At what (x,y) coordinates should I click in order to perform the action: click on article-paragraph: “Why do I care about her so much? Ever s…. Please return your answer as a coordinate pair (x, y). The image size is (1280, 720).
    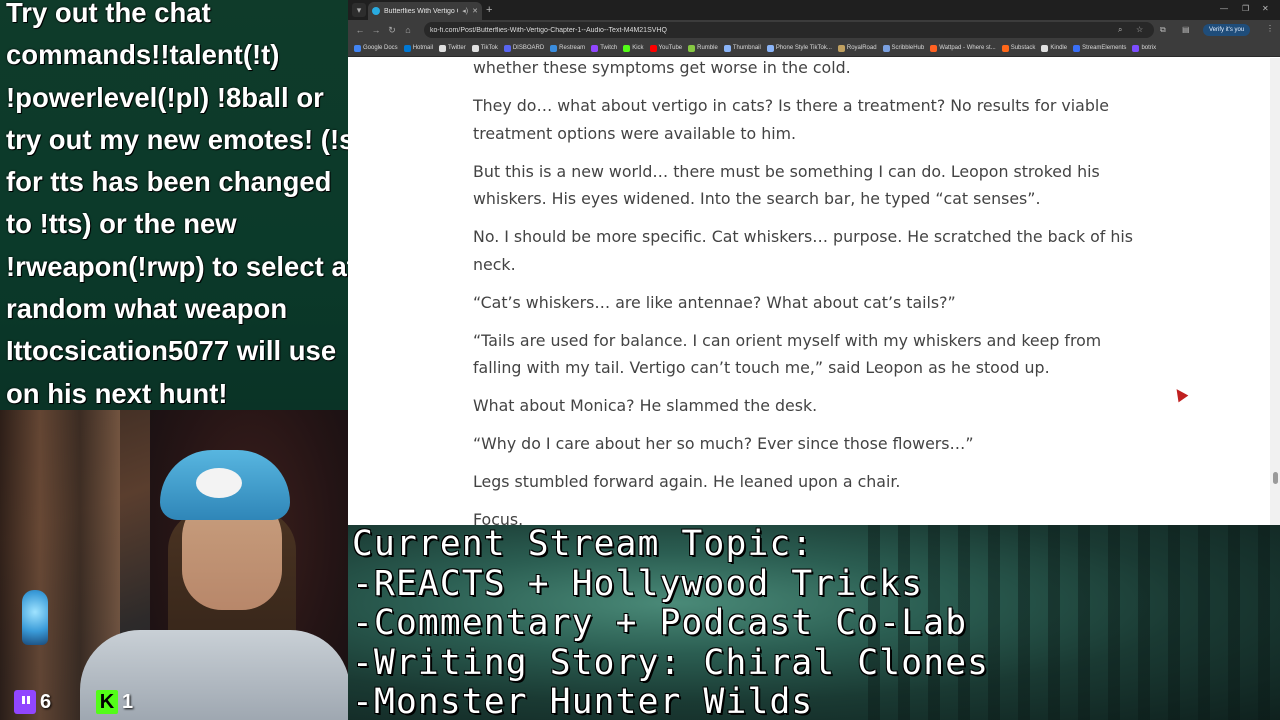
    Looking at the image, I should click on (723, 443).